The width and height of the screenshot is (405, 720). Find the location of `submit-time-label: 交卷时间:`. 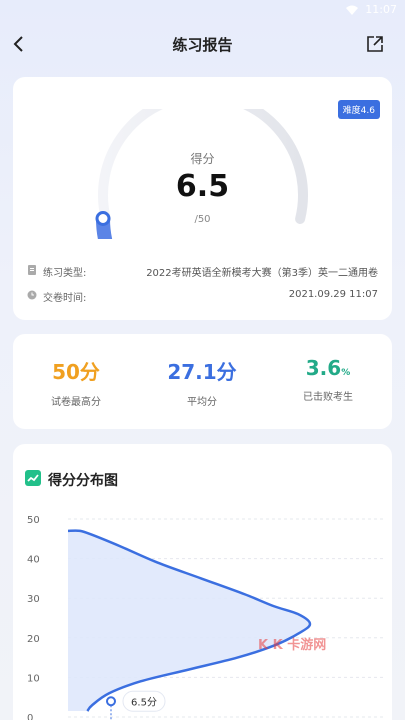

submit-time-label: 交卷时间: is located at coordinates (65, 298).